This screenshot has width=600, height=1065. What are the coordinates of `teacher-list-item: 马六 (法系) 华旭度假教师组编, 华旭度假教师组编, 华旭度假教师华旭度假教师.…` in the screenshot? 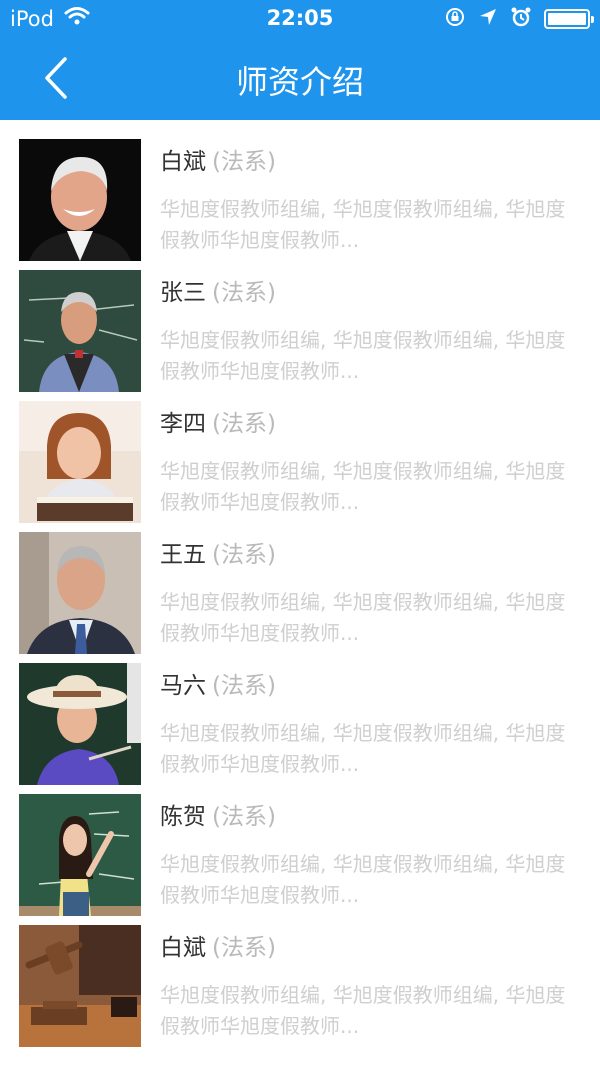 It's located at (300, 714).